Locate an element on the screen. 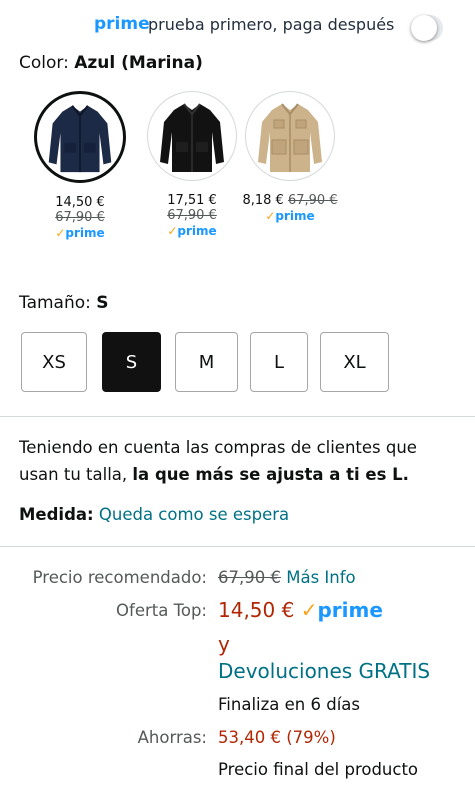 The image size is (475, 797). swatch-price-row: 8,18 € 67,90 € is located at coordinates (290, 200).